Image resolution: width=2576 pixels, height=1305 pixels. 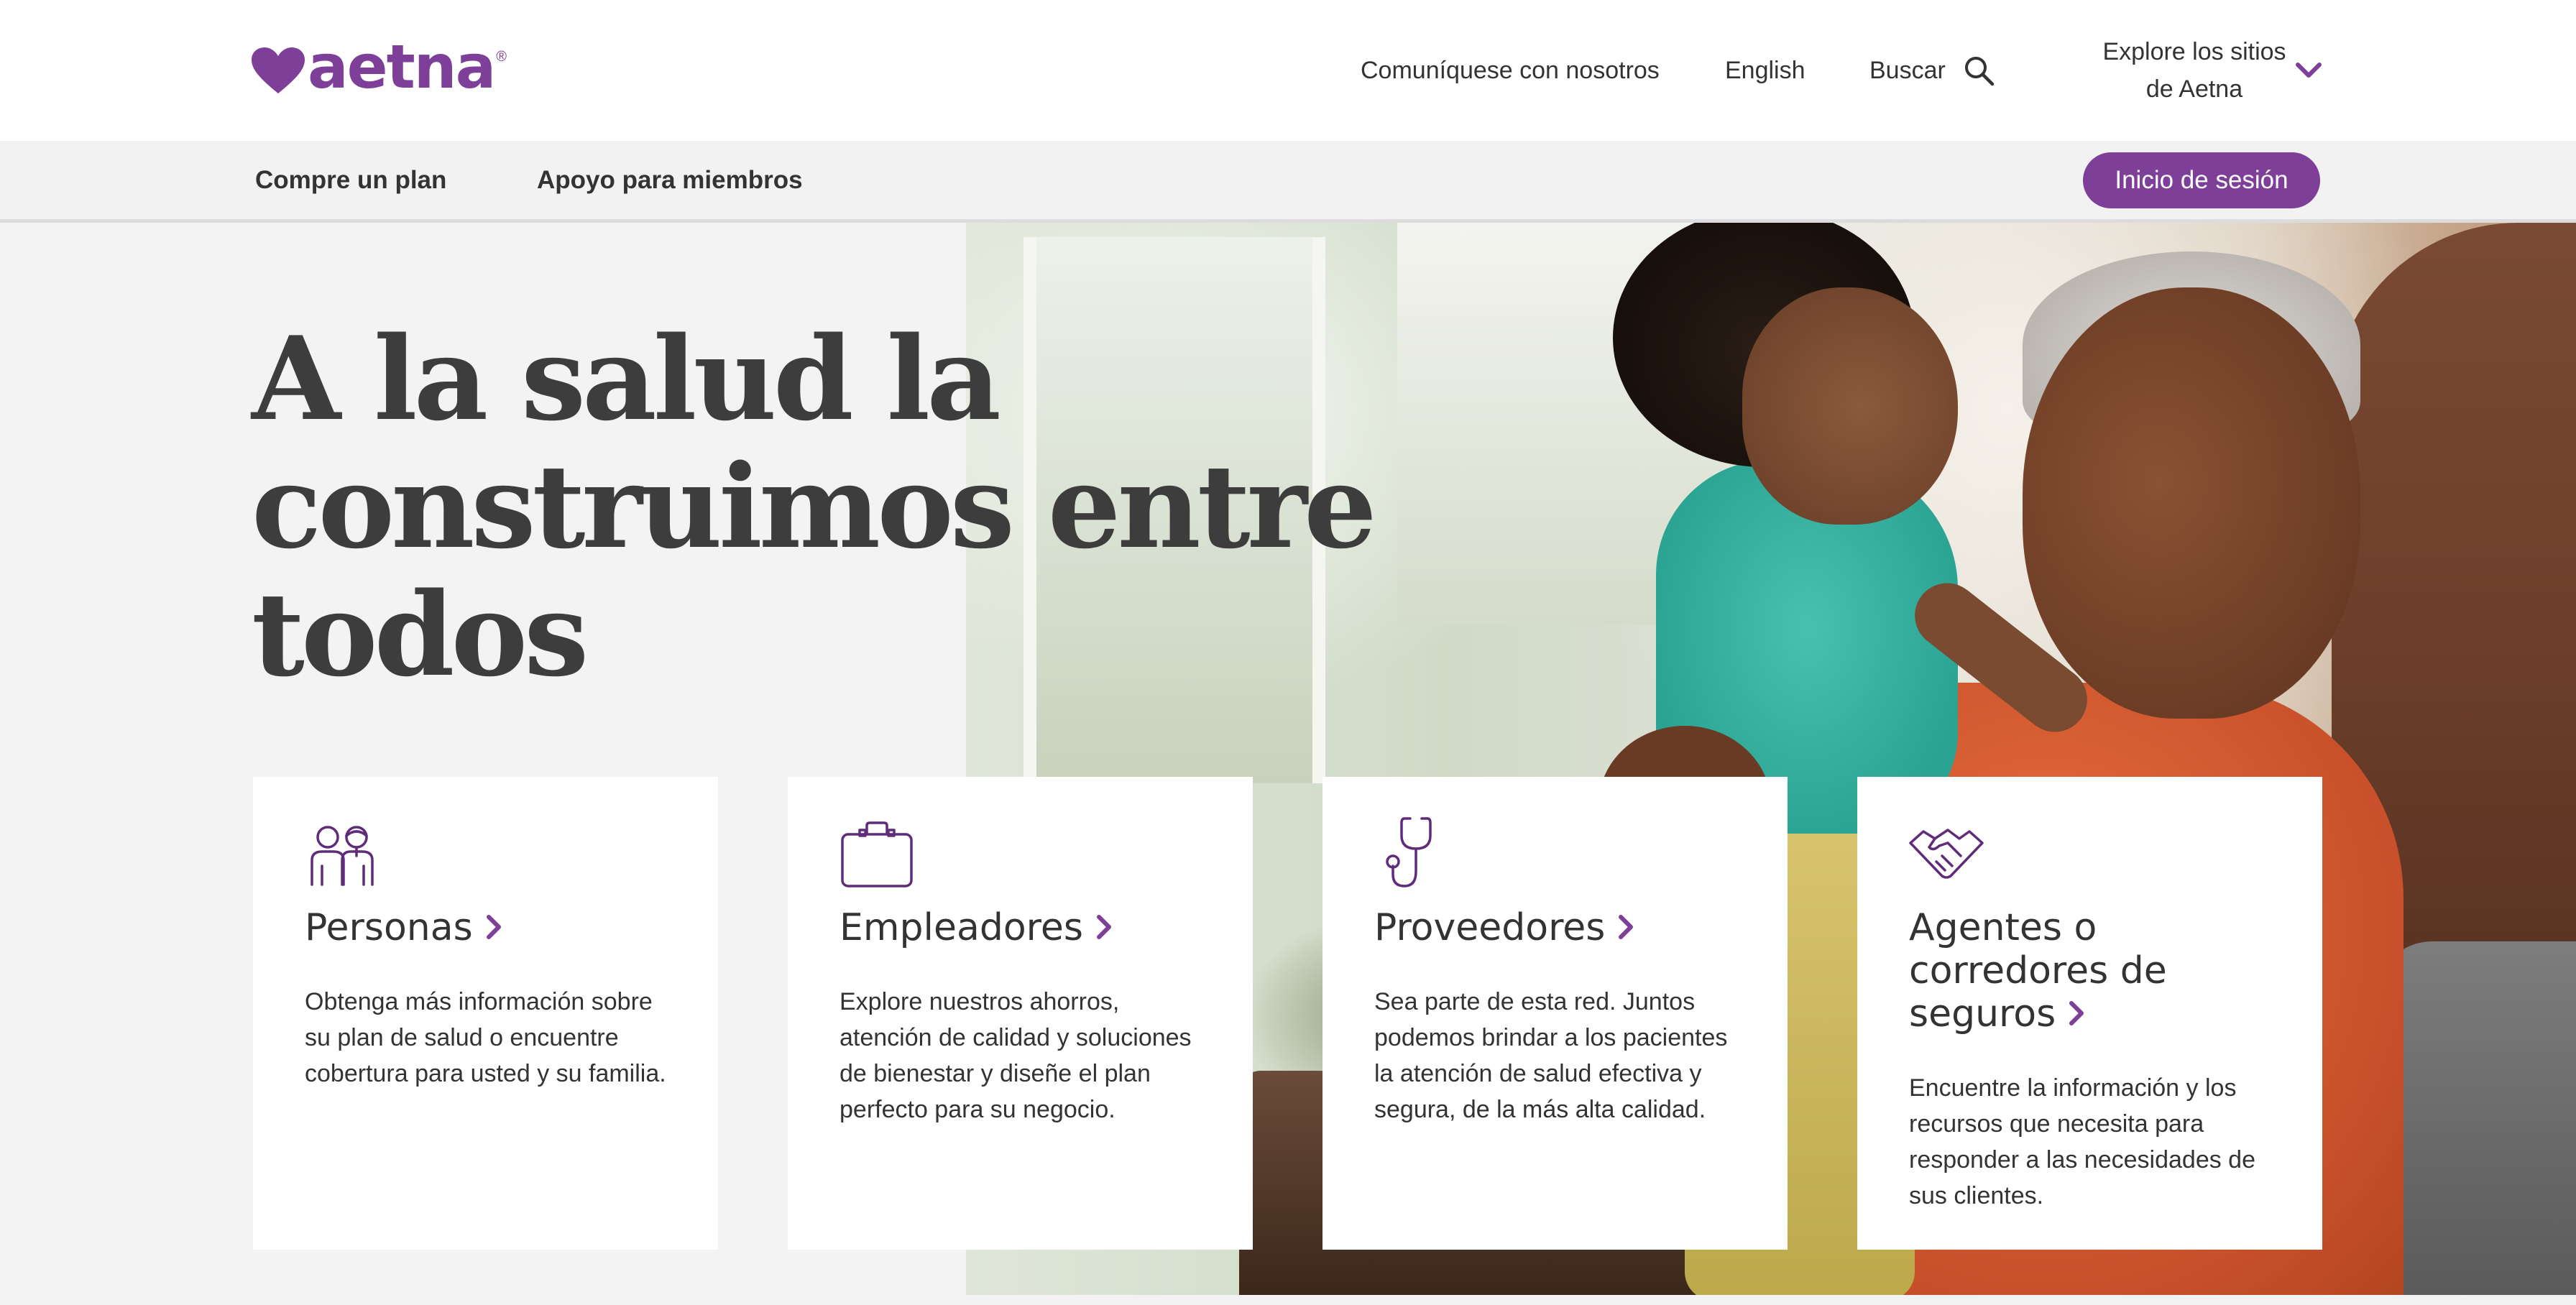 What do you see at coordinates (2191, 503) in the screenshot?
I see `photo-woman-face` at bounding box center [2191, 503].